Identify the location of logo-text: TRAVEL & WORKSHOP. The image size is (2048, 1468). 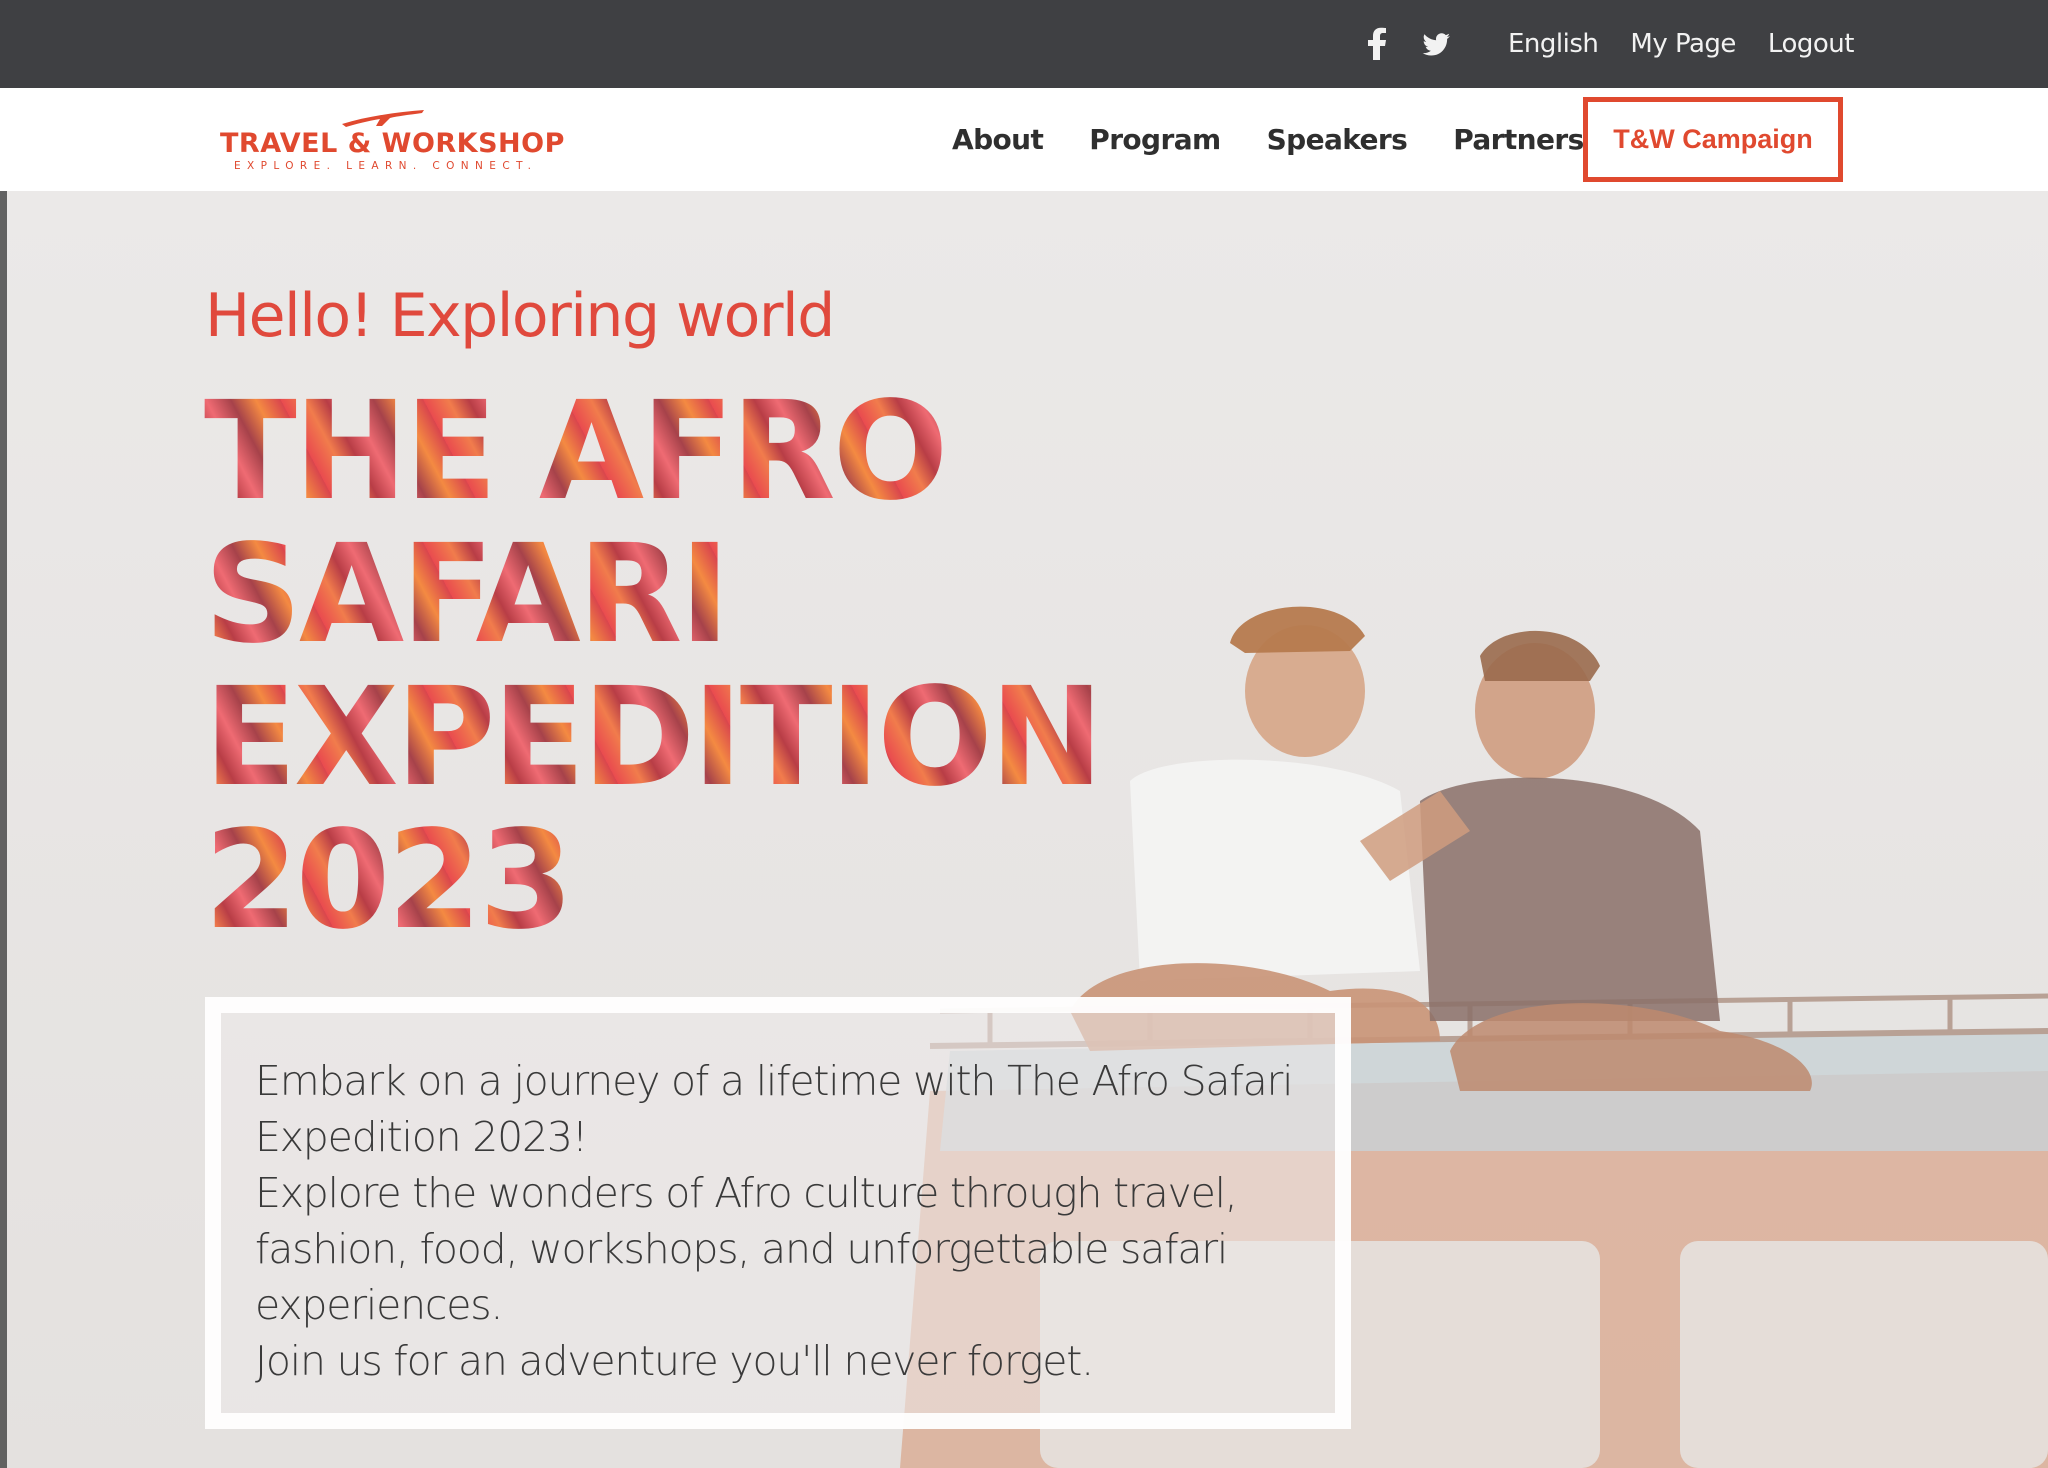
(392, 143).